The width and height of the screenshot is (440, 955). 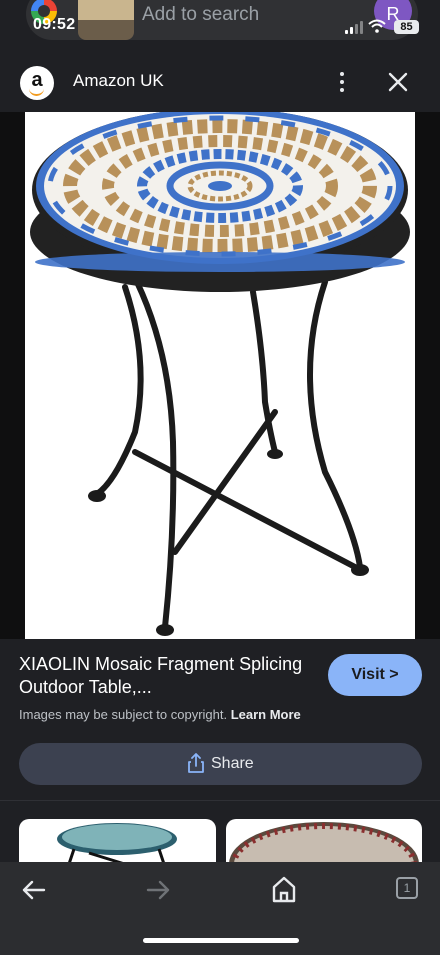 I want to click on result-header: a Amazon UK, so click(x=220, y=82).